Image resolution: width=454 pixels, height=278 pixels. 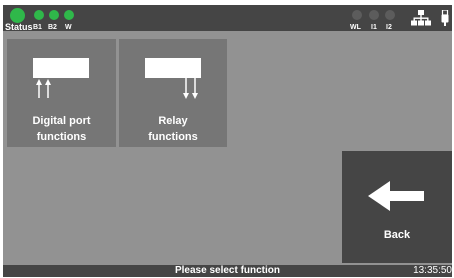 What do you see at coordinates (445, 18) in the screenshot?
I see `usb-icon` at bounding box center [445, 18].